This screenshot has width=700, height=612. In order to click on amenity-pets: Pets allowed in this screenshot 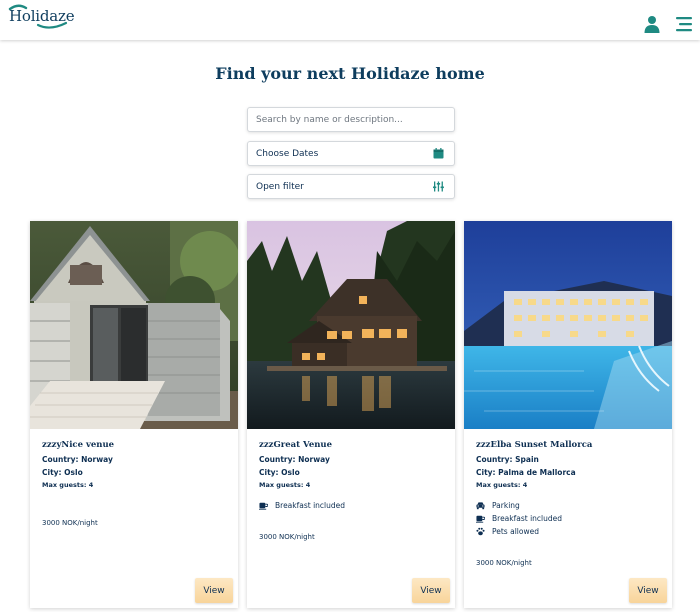, I will do `click(569, 531)`.